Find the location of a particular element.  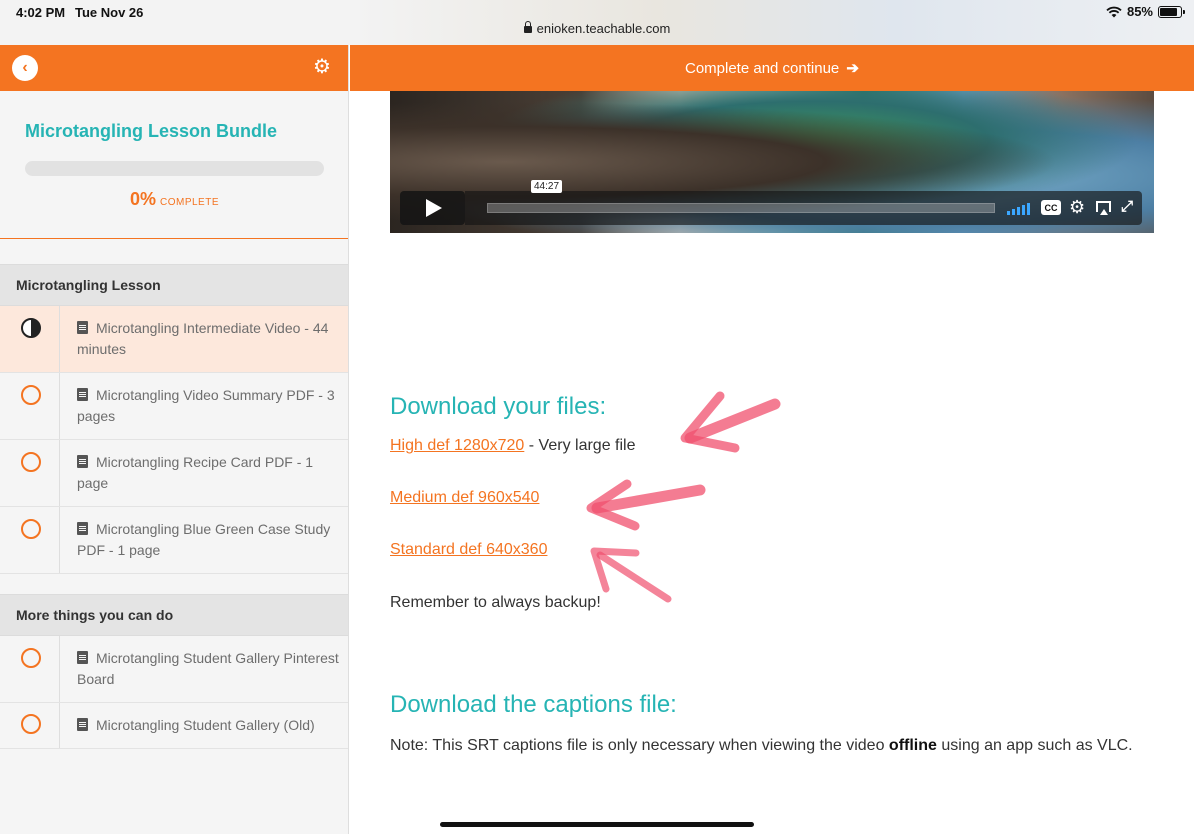

lesson-item: Microtangling Recipe Card PDF - 1 page is located at coordinates (174, 473).